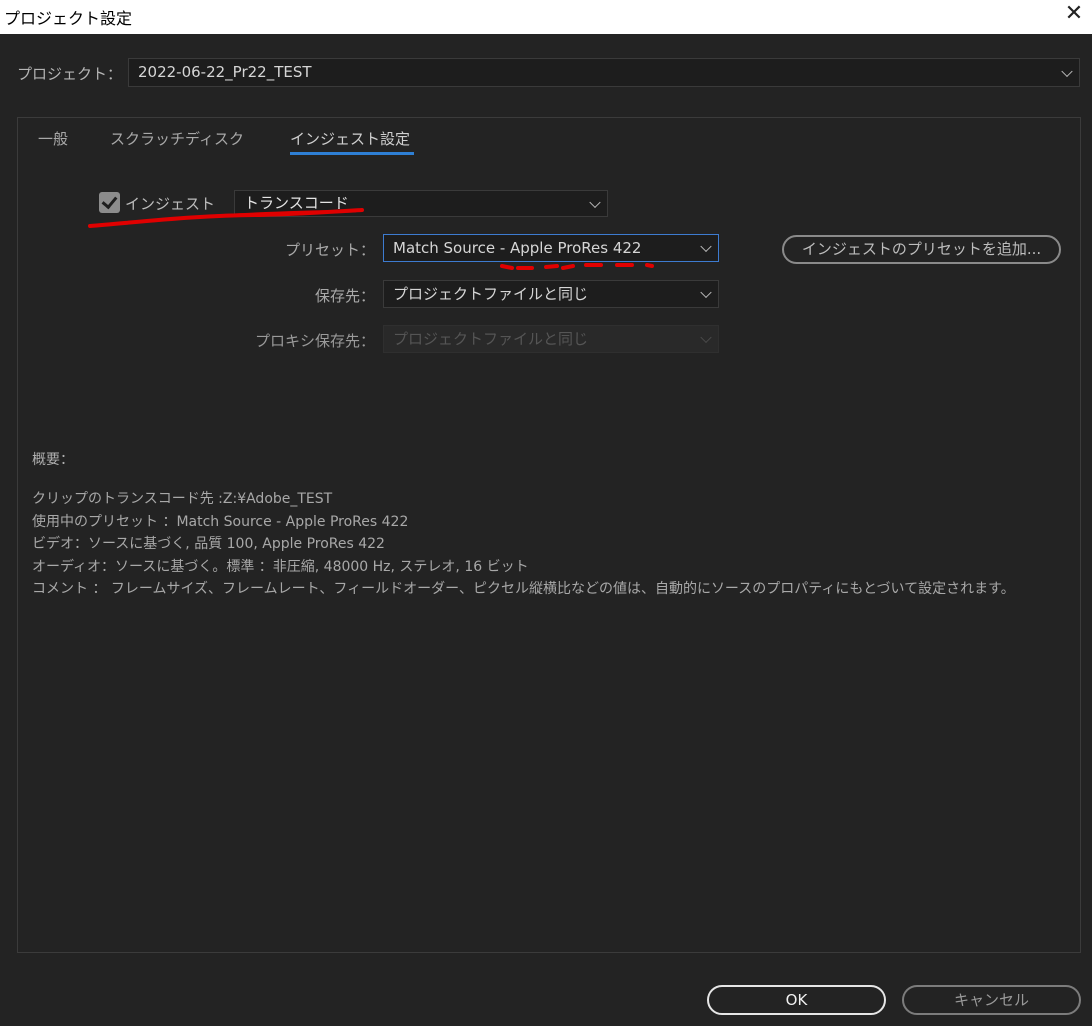 The width and height of the screenshot is (1092, 1026). I want to click on project-dropdown: 2022-06-22_Pr22_TEST, so click(604, 72).